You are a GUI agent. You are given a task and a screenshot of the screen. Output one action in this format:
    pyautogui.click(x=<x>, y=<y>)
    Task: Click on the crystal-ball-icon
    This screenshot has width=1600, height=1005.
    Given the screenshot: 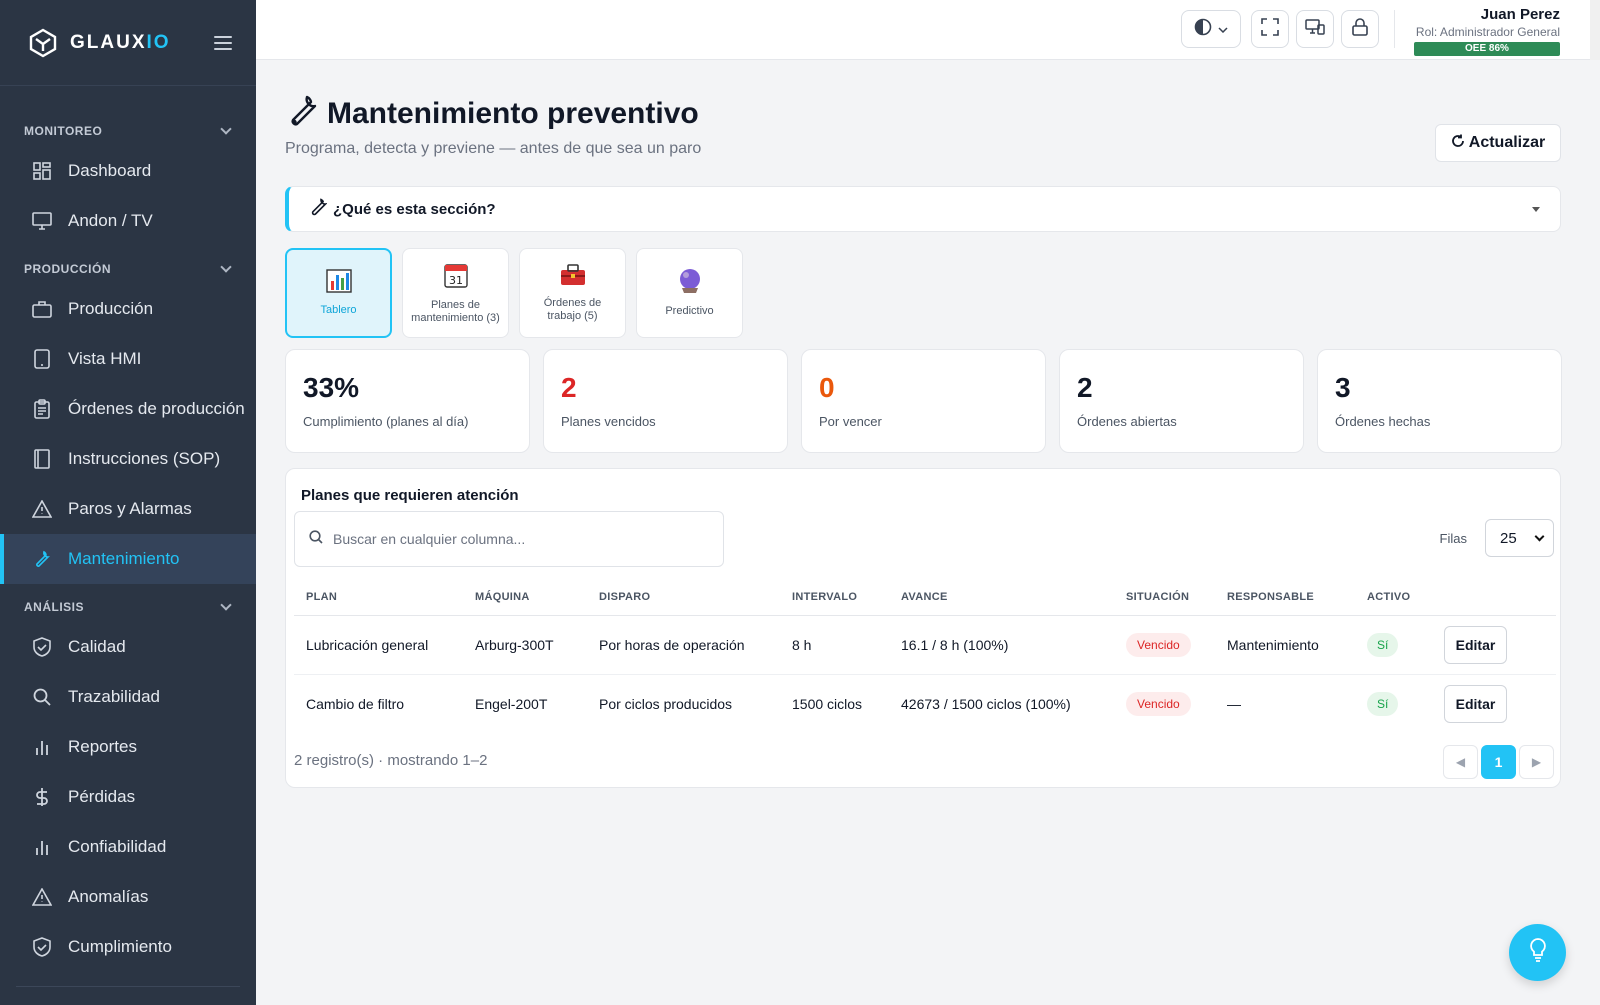 What is the action you would take?
    pyautogui.click(x=690, y=283)
    